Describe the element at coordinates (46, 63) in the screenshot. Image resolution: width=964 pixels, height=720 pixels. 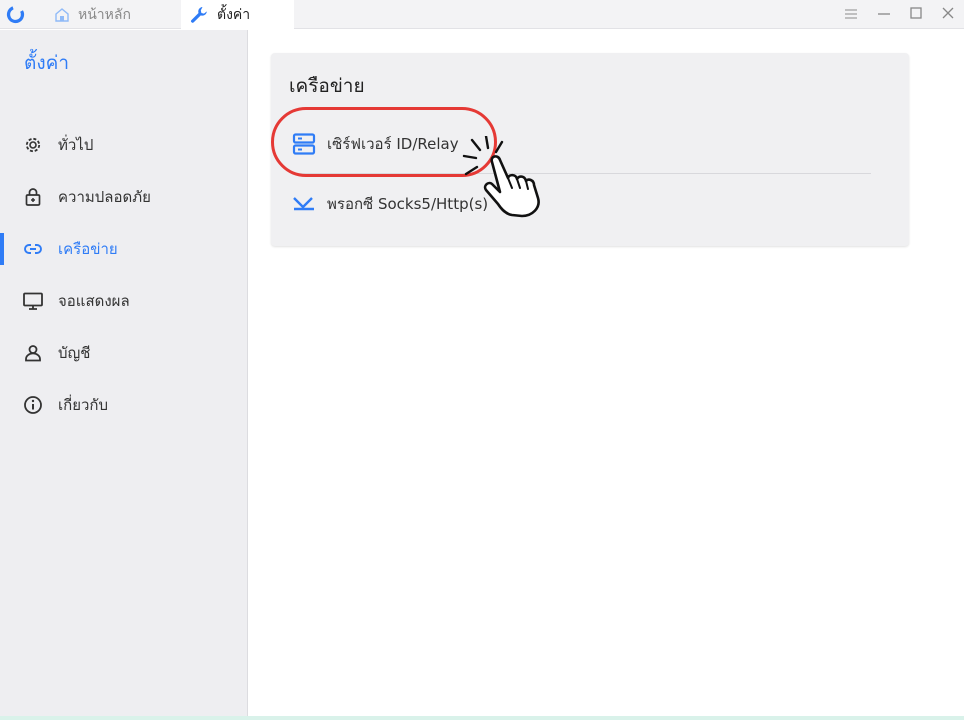
I see `sidebar-title: ตั้งค่า` at that location.